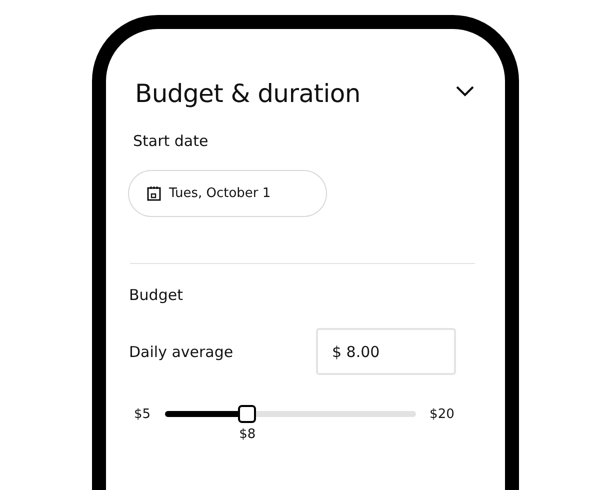 This screenshot has height=490, width=611. What do you see at coordinates (156, 295) in the screenshot?
I see `budget-heading: Budget` at bounding box center [156, 295].